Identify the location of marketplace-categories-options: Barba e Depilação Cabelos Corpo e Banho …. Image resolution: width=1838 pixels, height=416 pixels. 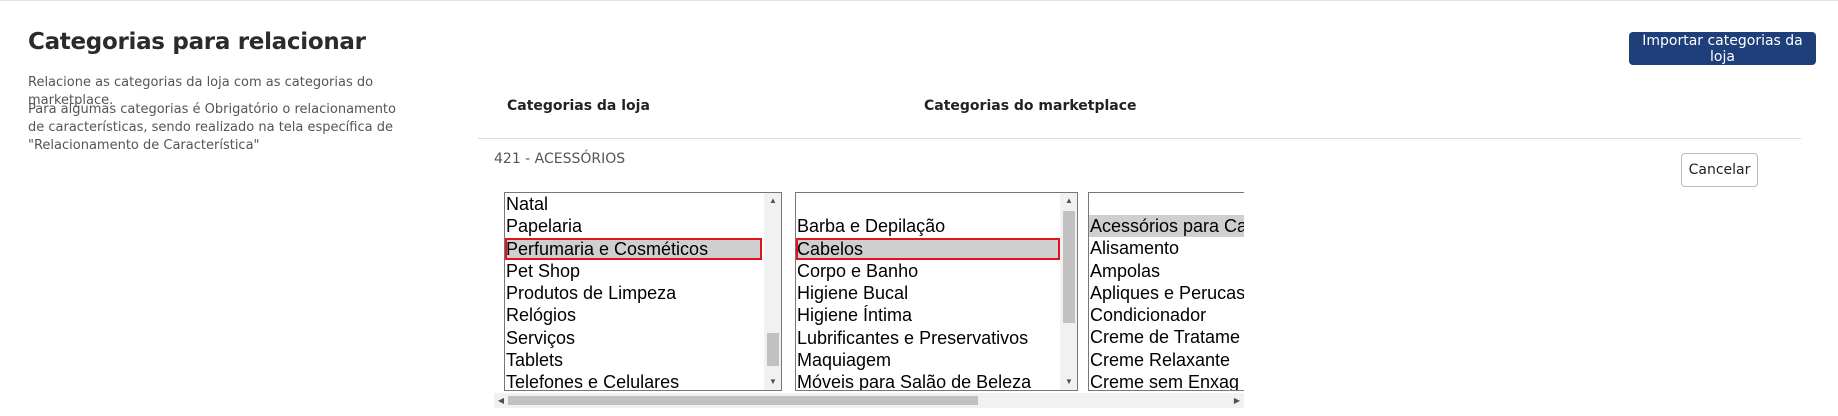
(928, 291).